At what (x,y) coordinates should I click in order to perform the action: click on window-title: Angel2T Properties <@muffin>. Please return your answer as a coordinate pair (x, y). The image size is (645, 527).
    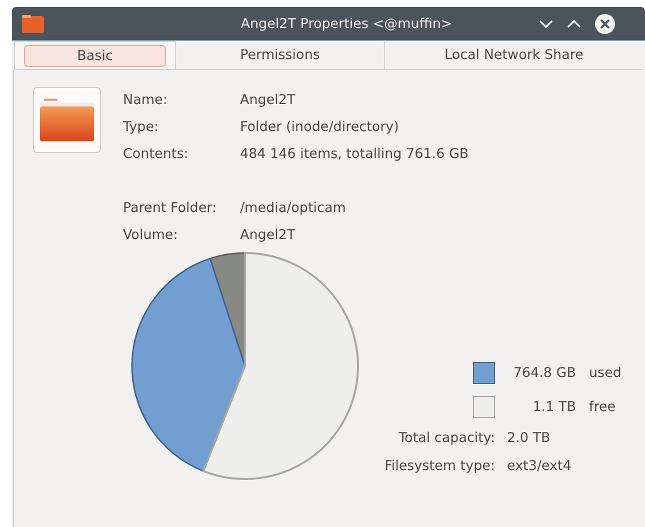
    Looking at the image, I should click on (347, 24).